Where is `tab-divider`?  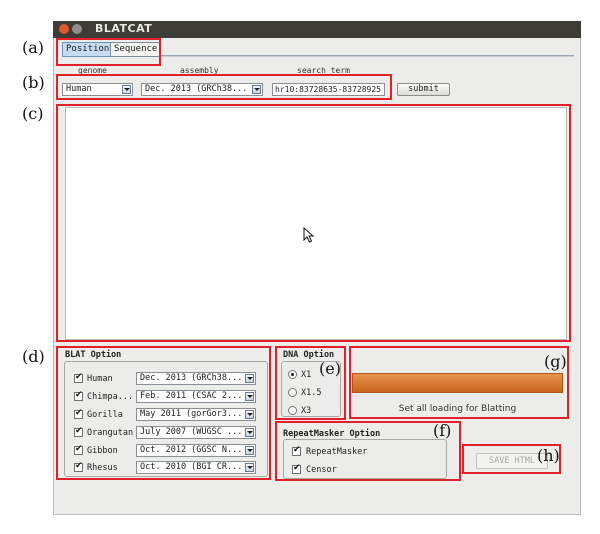
tab-divider is located at coordinates (367, 56).